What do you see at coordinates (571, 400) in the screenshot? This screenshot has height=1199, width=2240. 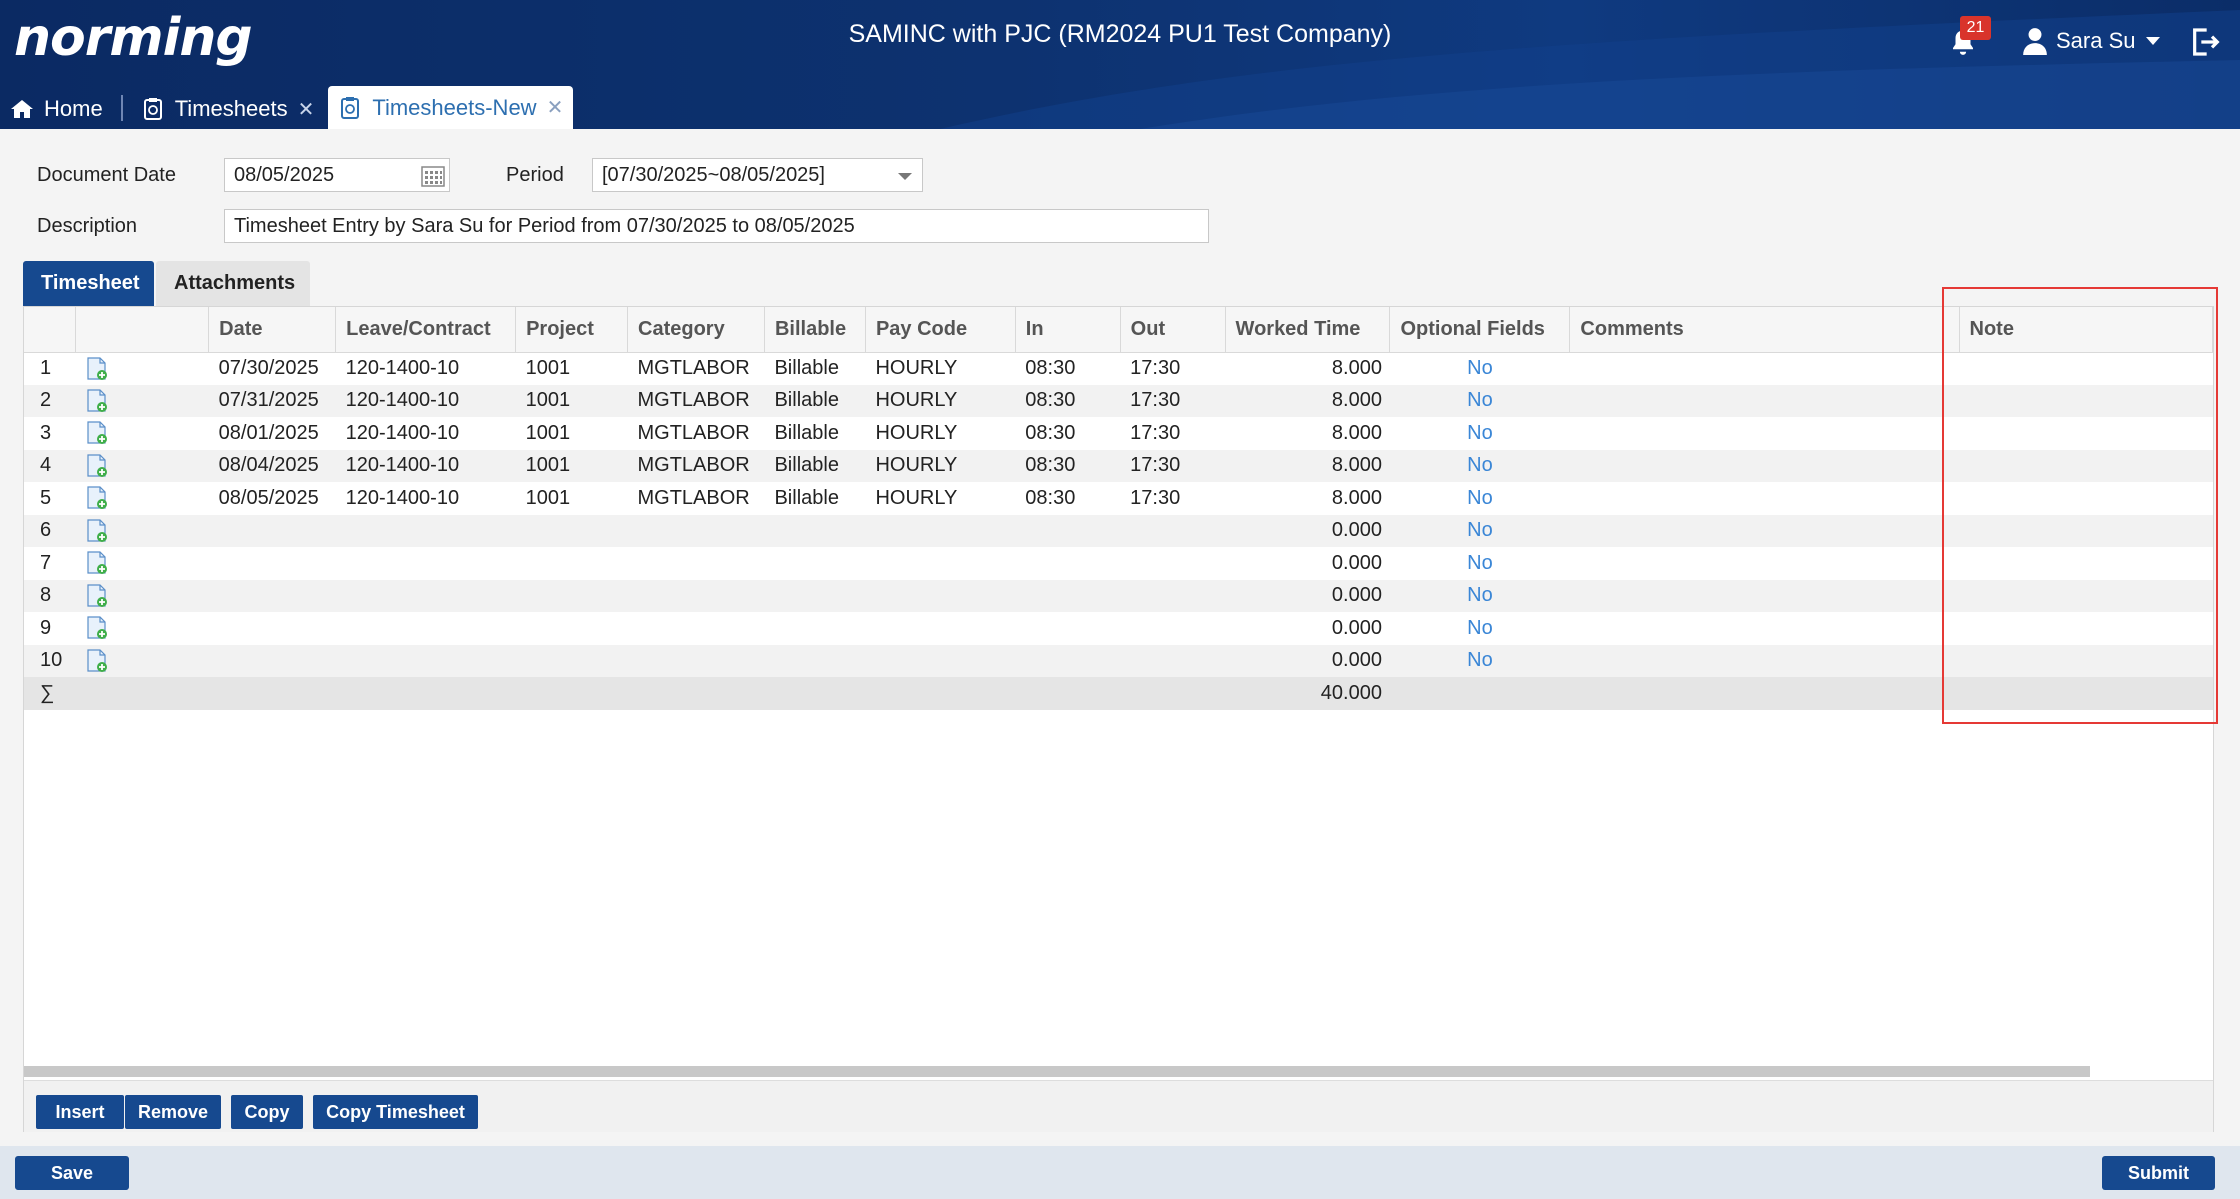 I see `cell-project: 1001` at bounding box center [571, 400].